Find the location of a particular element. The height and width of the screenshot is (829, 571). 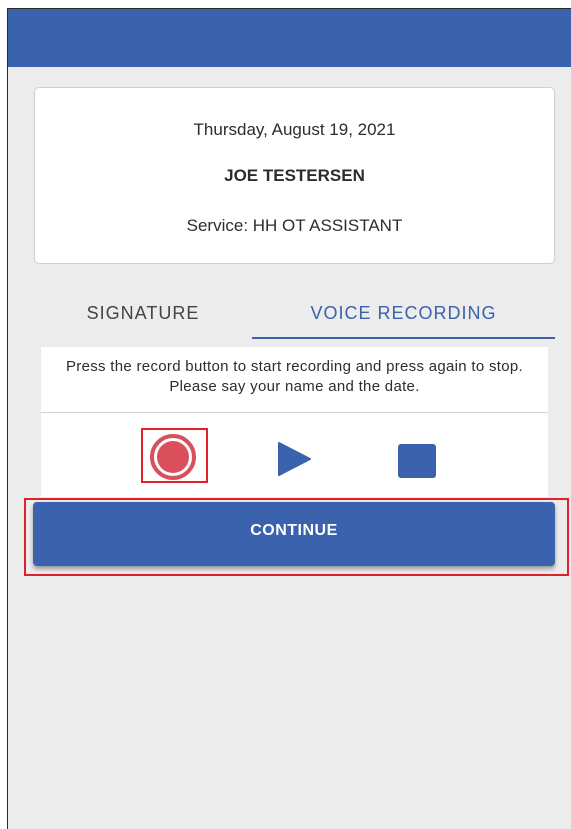

tab-signature: SIGNATURE is located at coordinates (143, 313).